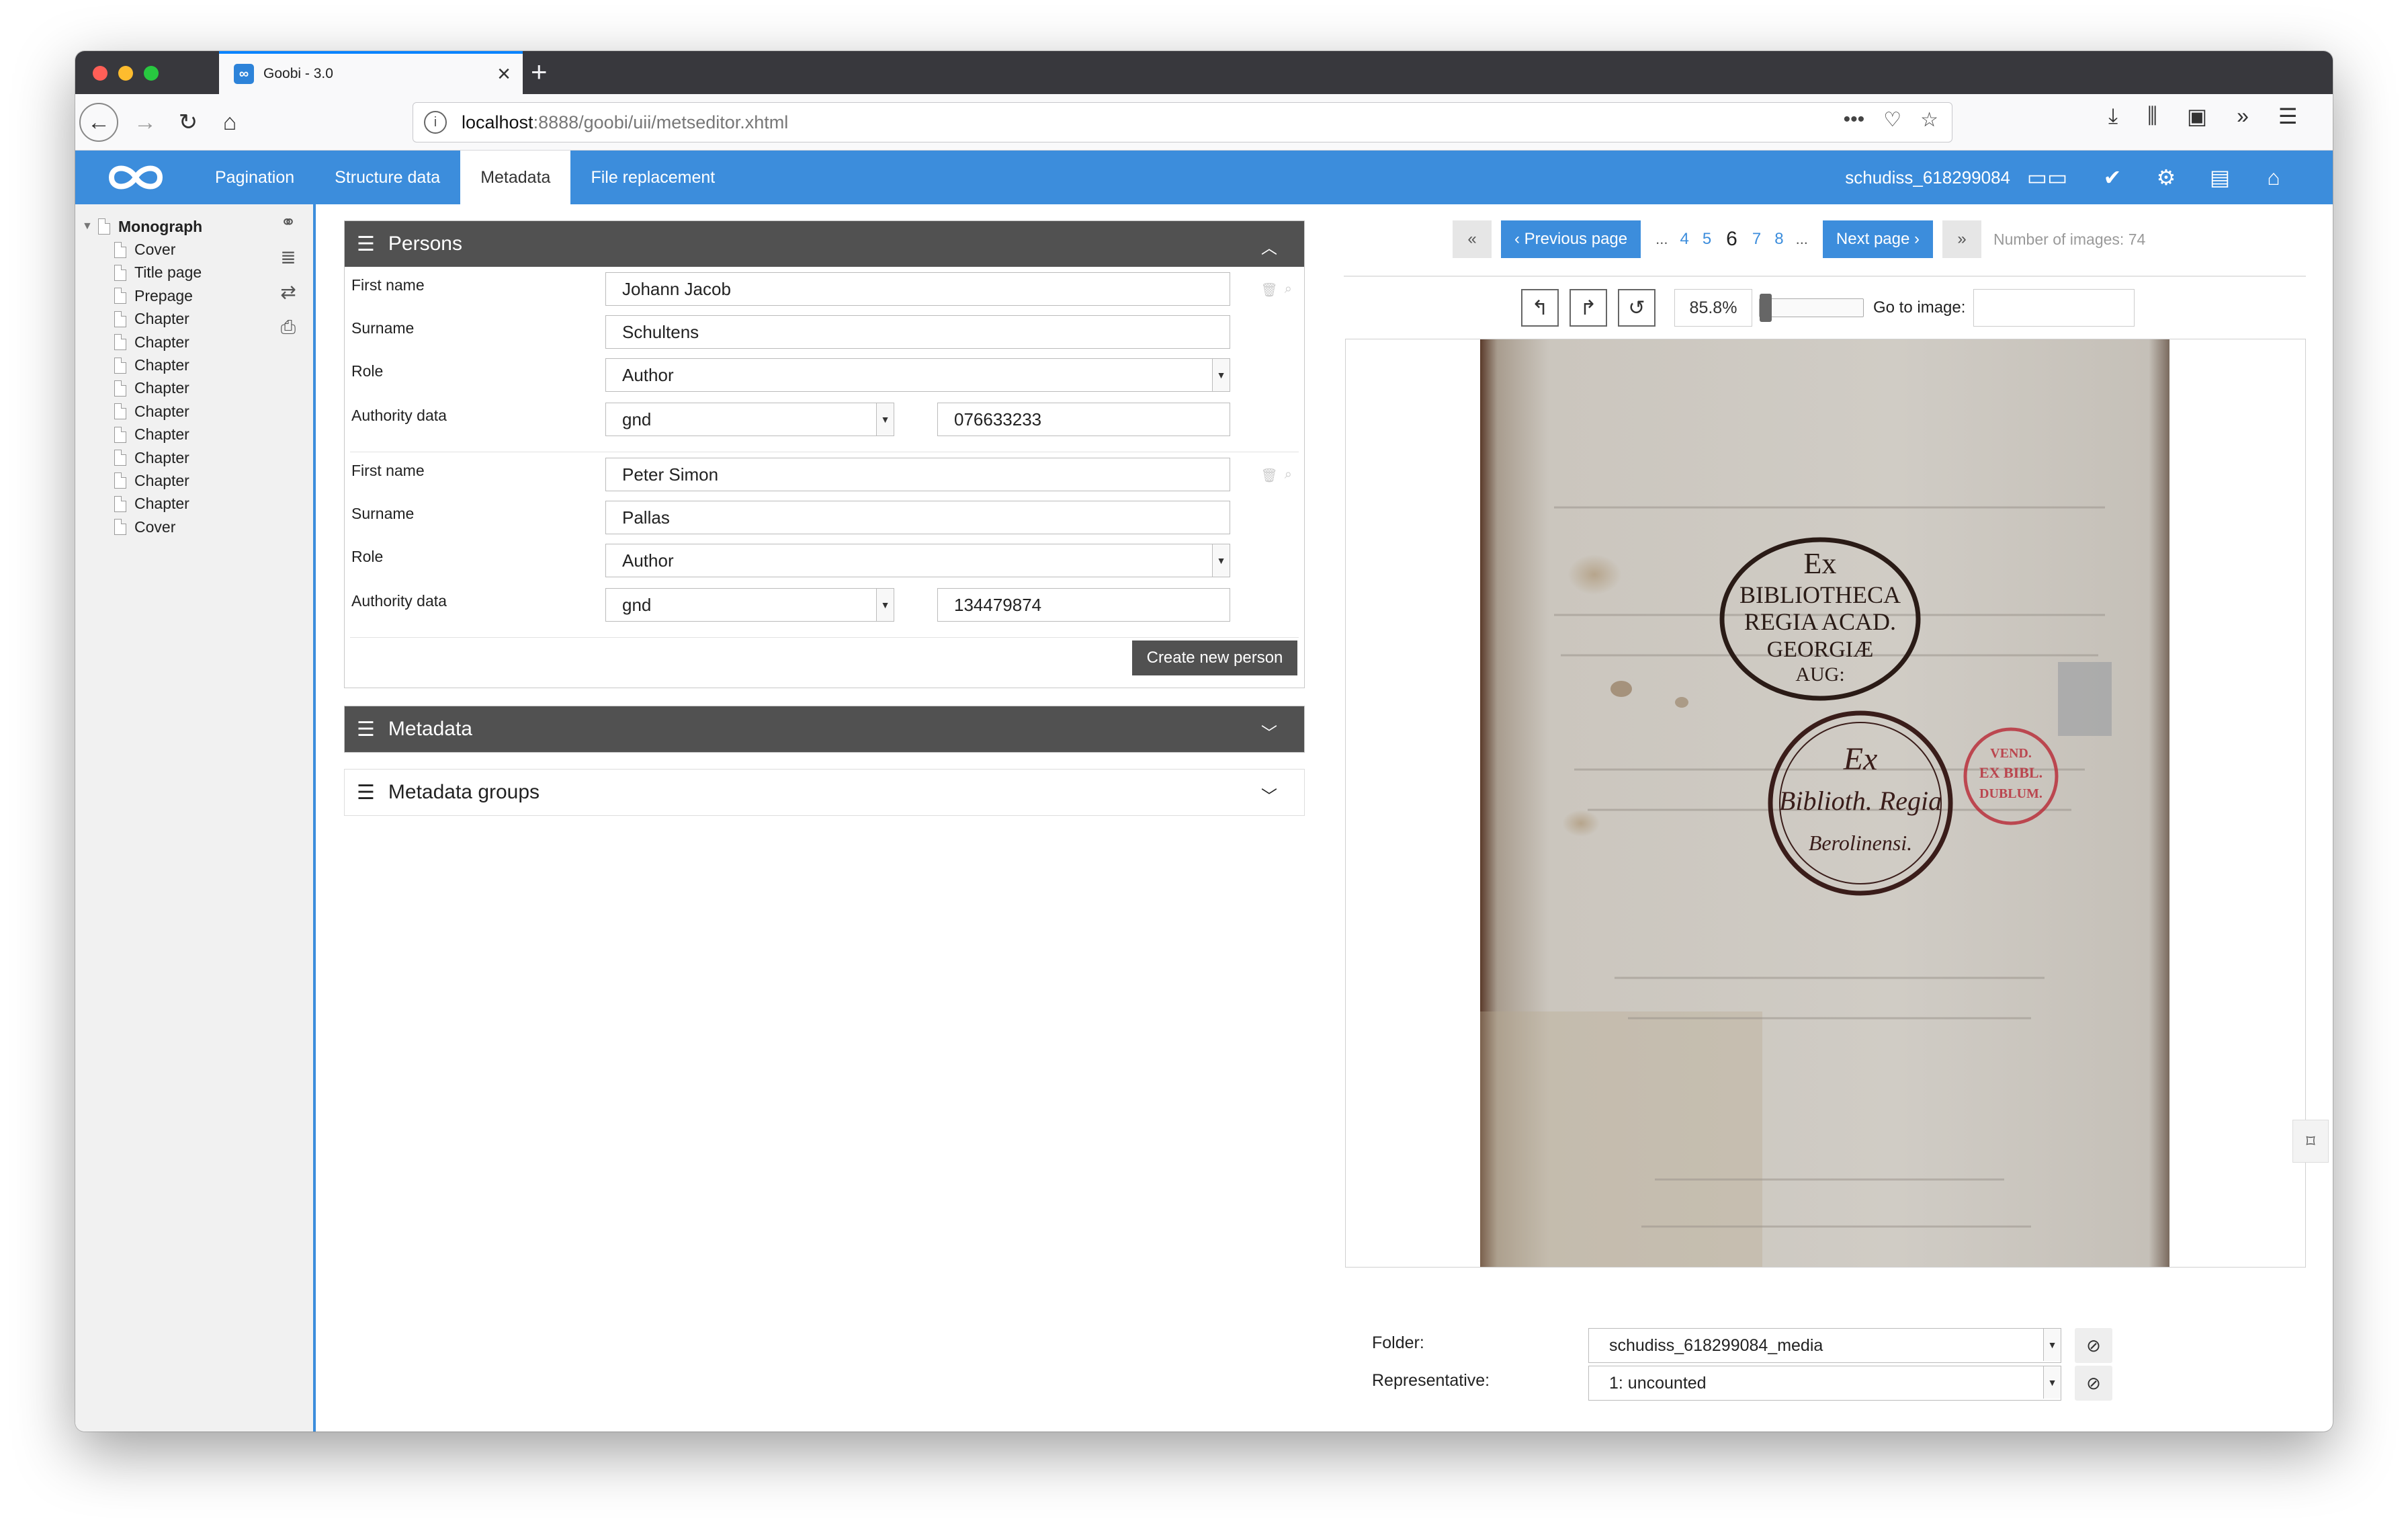  What do you see at coordinates (1961, 239) in the screenshot?
I see `last-page-button: »` at bounding box center [1961, 239].